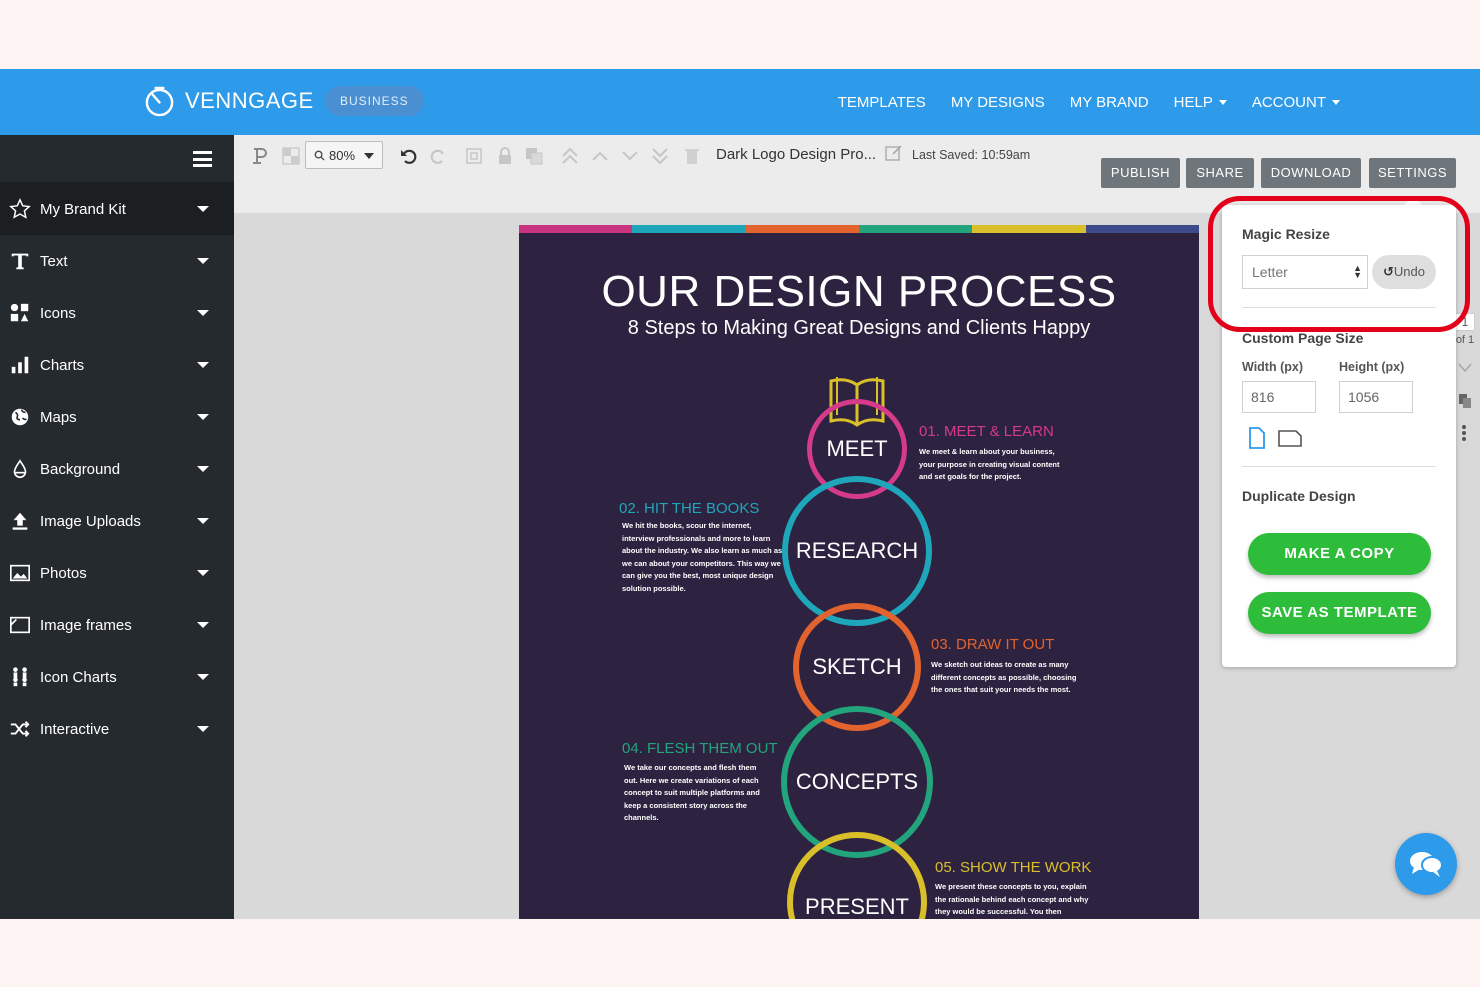 The width and height of the screenshot is (1480, 987). What do you see at coordinates (20, 729) in the screenshot?
I see `shuffle-icon` at bounding box center [20, 729].